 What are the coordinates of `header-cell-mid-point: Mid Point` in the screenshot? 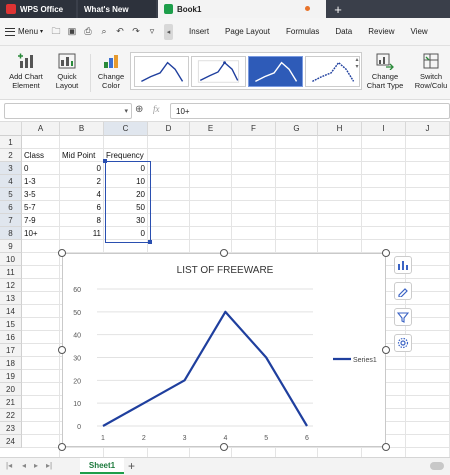 It's located at (78, 155).